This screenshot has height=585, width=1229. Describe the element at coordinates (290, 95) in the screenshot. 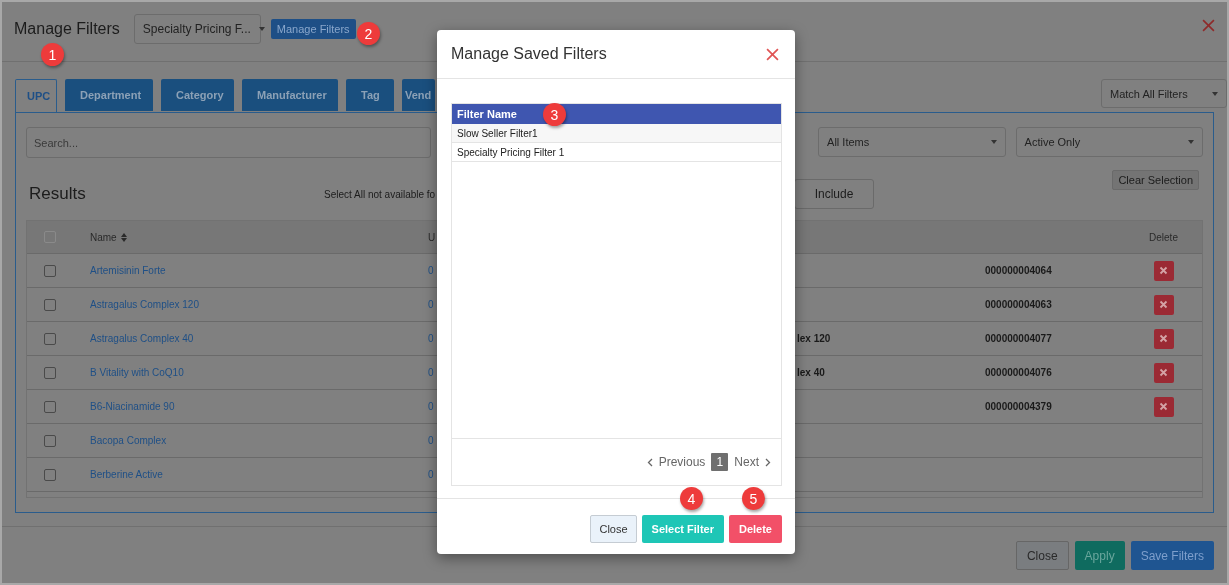

I see `filter-tab: Manufacturer` at that location.